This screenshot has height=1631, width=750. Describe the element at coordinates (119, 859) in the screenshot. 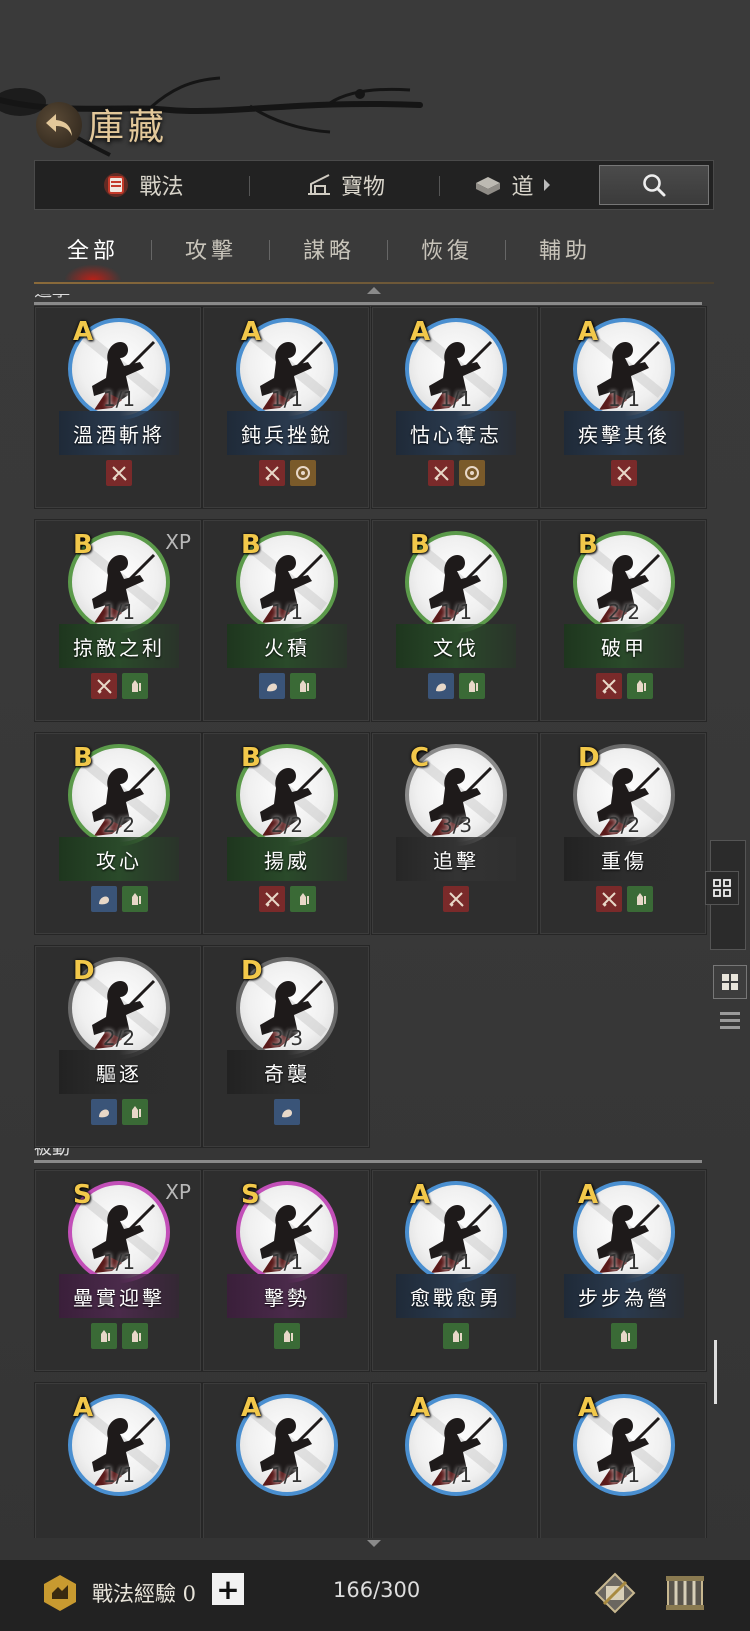

I see `tactic-name: 攻心` at that location.